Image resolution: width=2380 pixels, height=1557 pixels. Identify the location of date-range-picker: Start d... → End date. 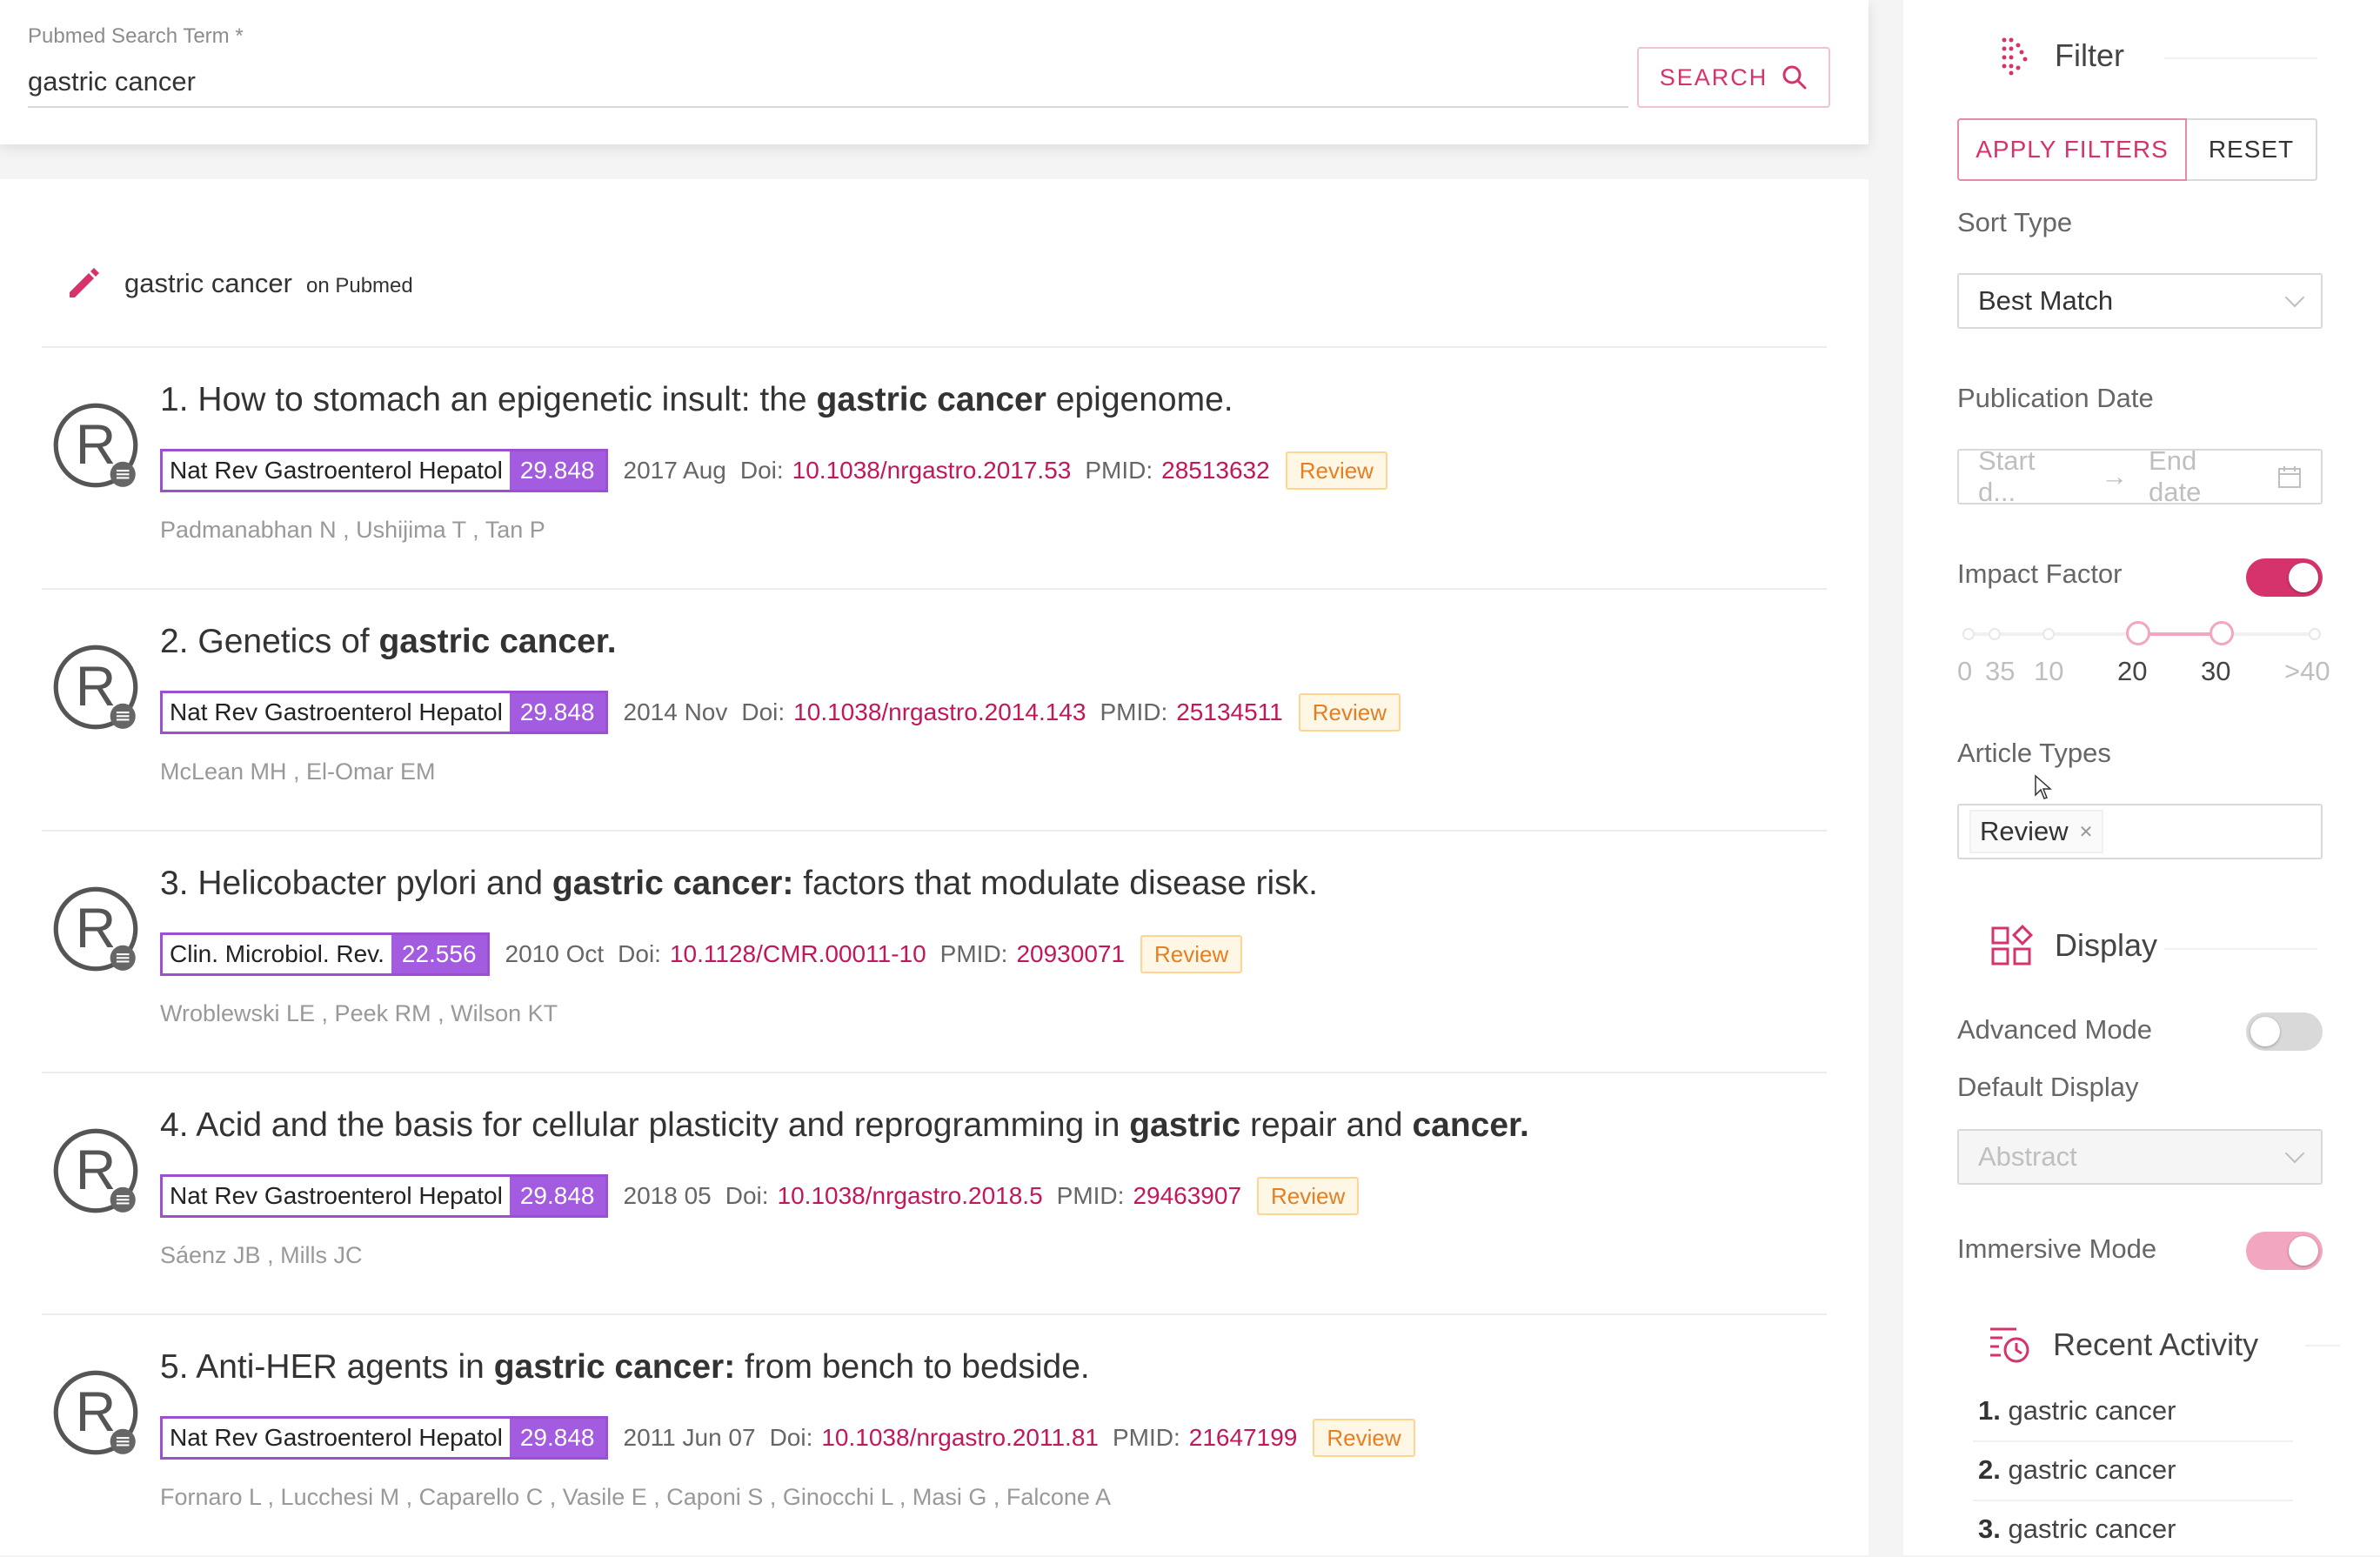
(2140, 476).